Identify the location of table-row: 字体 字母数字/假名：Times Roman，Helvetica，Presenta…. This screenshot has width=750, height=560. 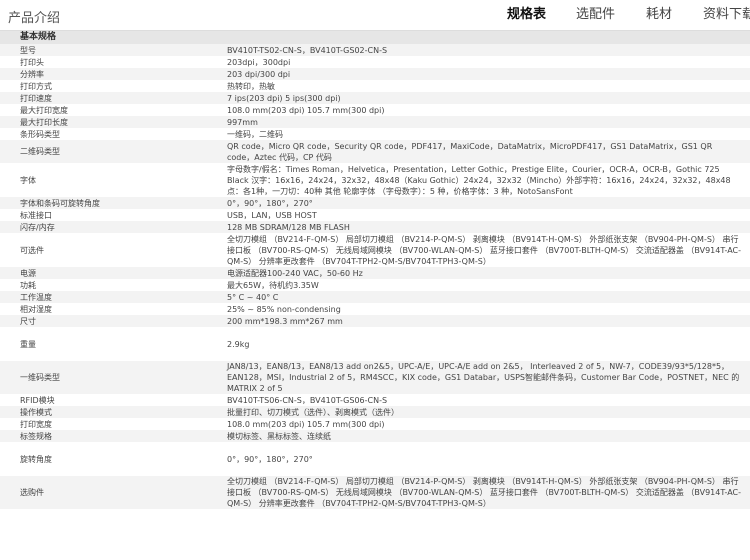
(375, 180).